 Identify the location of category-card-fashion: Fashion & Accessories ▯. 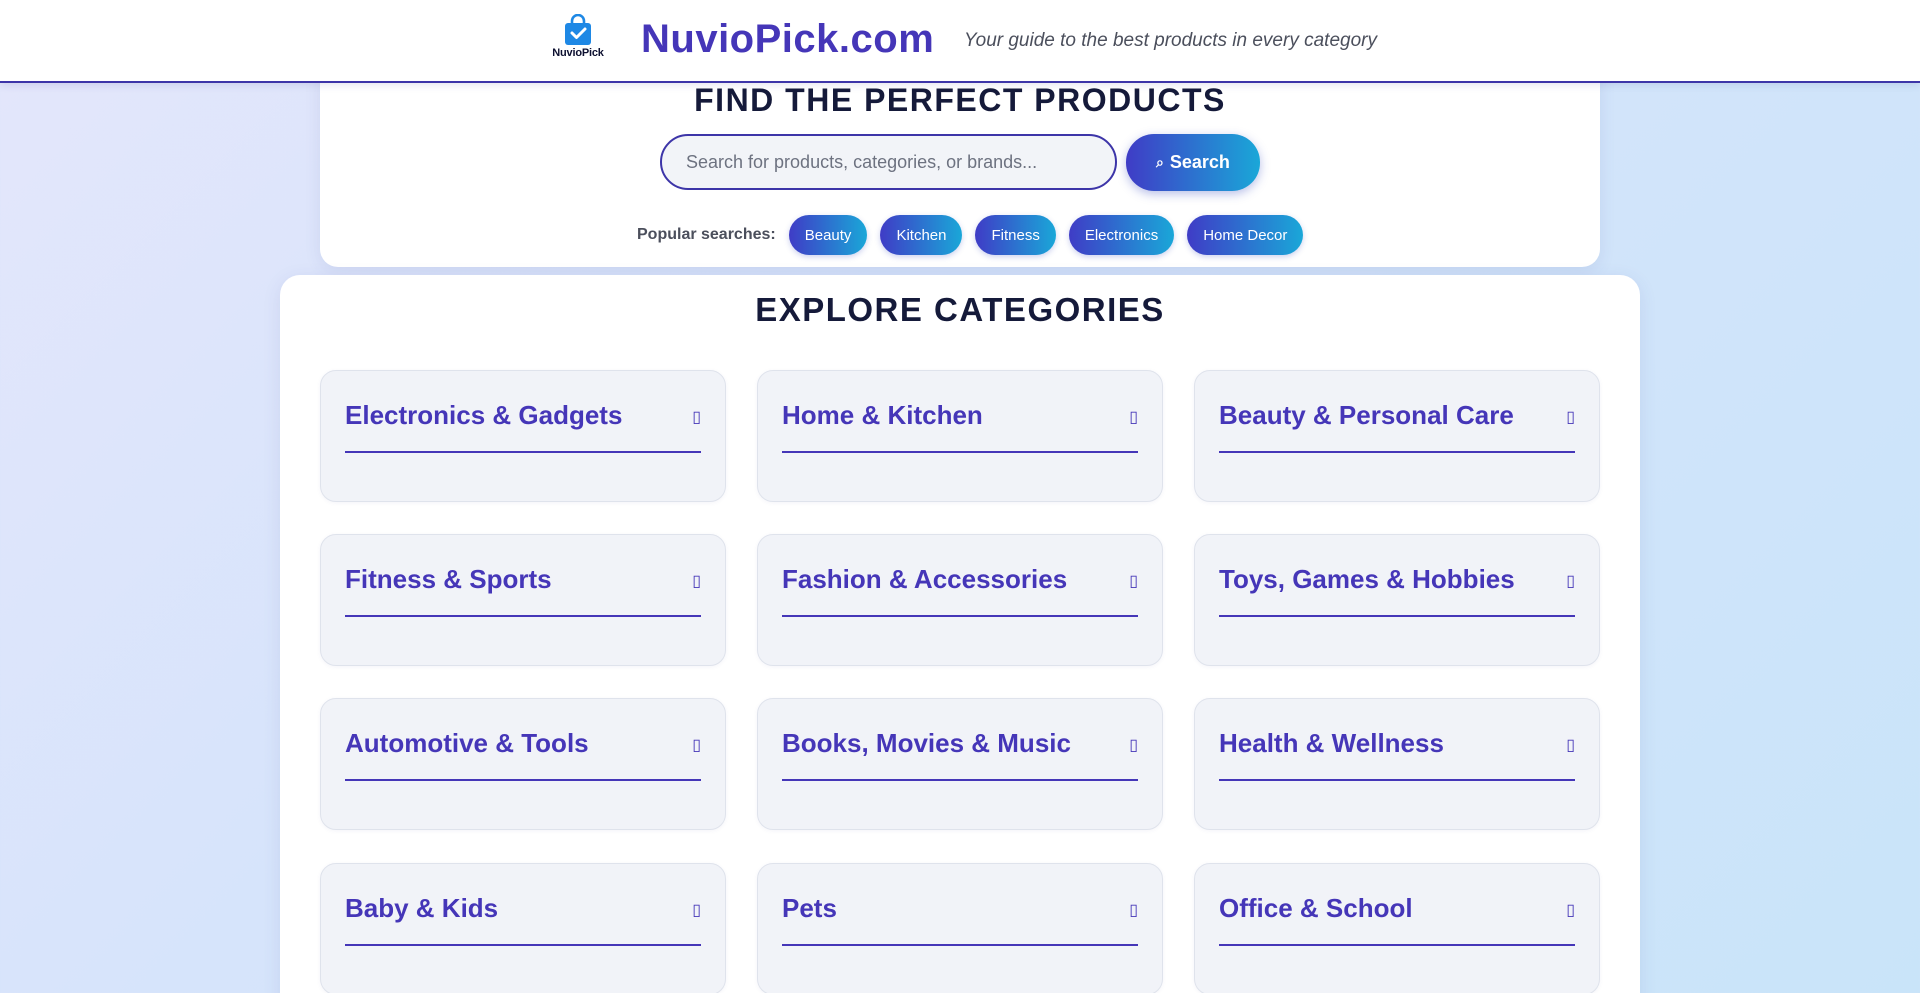
(960, 600).